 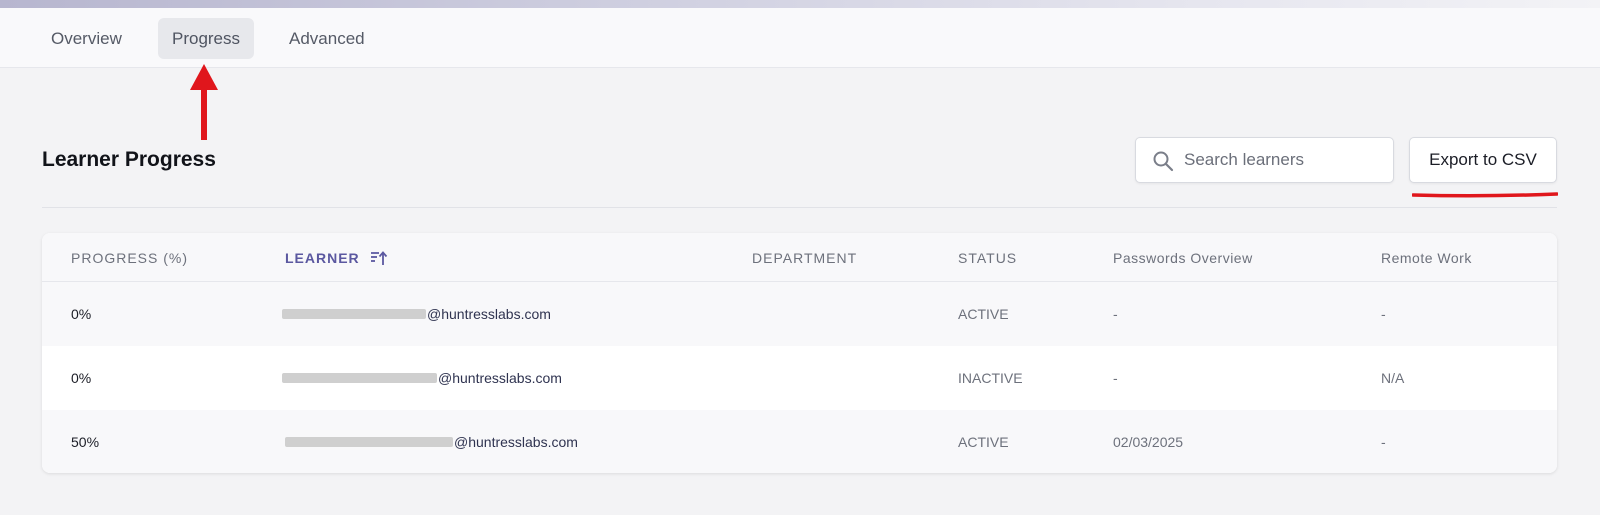 I want to click on column-header-department: DEPARTMENT, so click(x=804, y=257).